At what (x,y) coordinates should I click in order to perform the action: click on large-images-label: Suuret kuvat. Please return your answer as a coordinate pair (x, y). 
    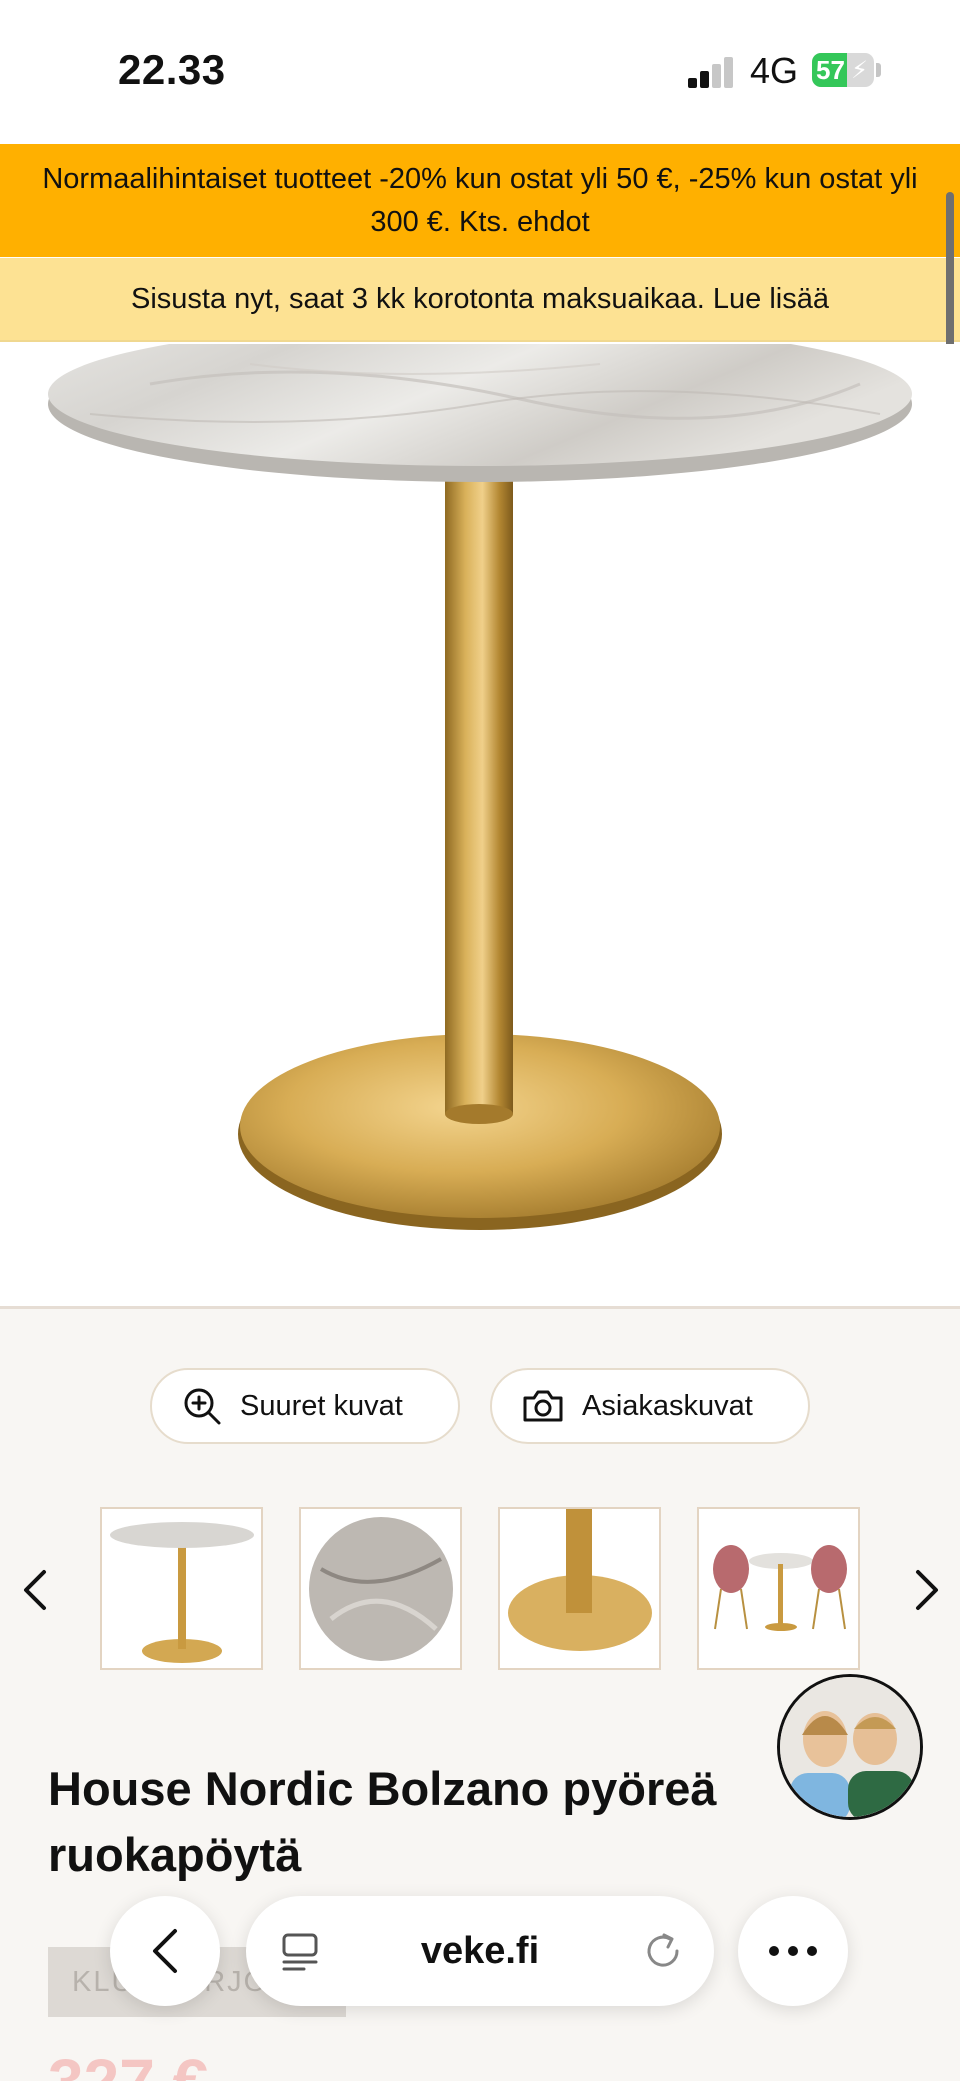
    Looking at the image, I should click on (321, 1405).